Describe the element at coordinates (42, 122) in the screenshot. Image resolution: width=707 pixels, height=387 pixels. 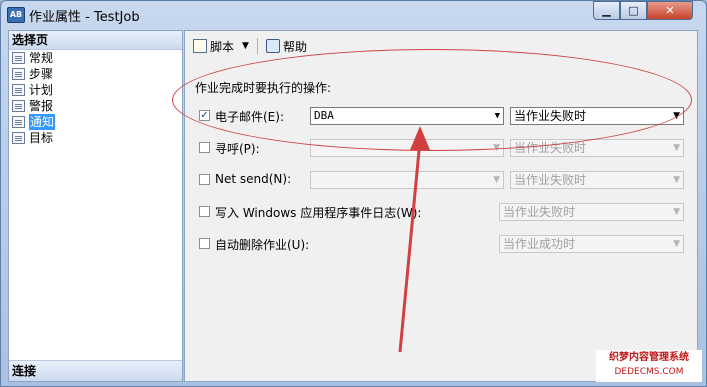
I see `sidebar-item-label: 通知` at that location.